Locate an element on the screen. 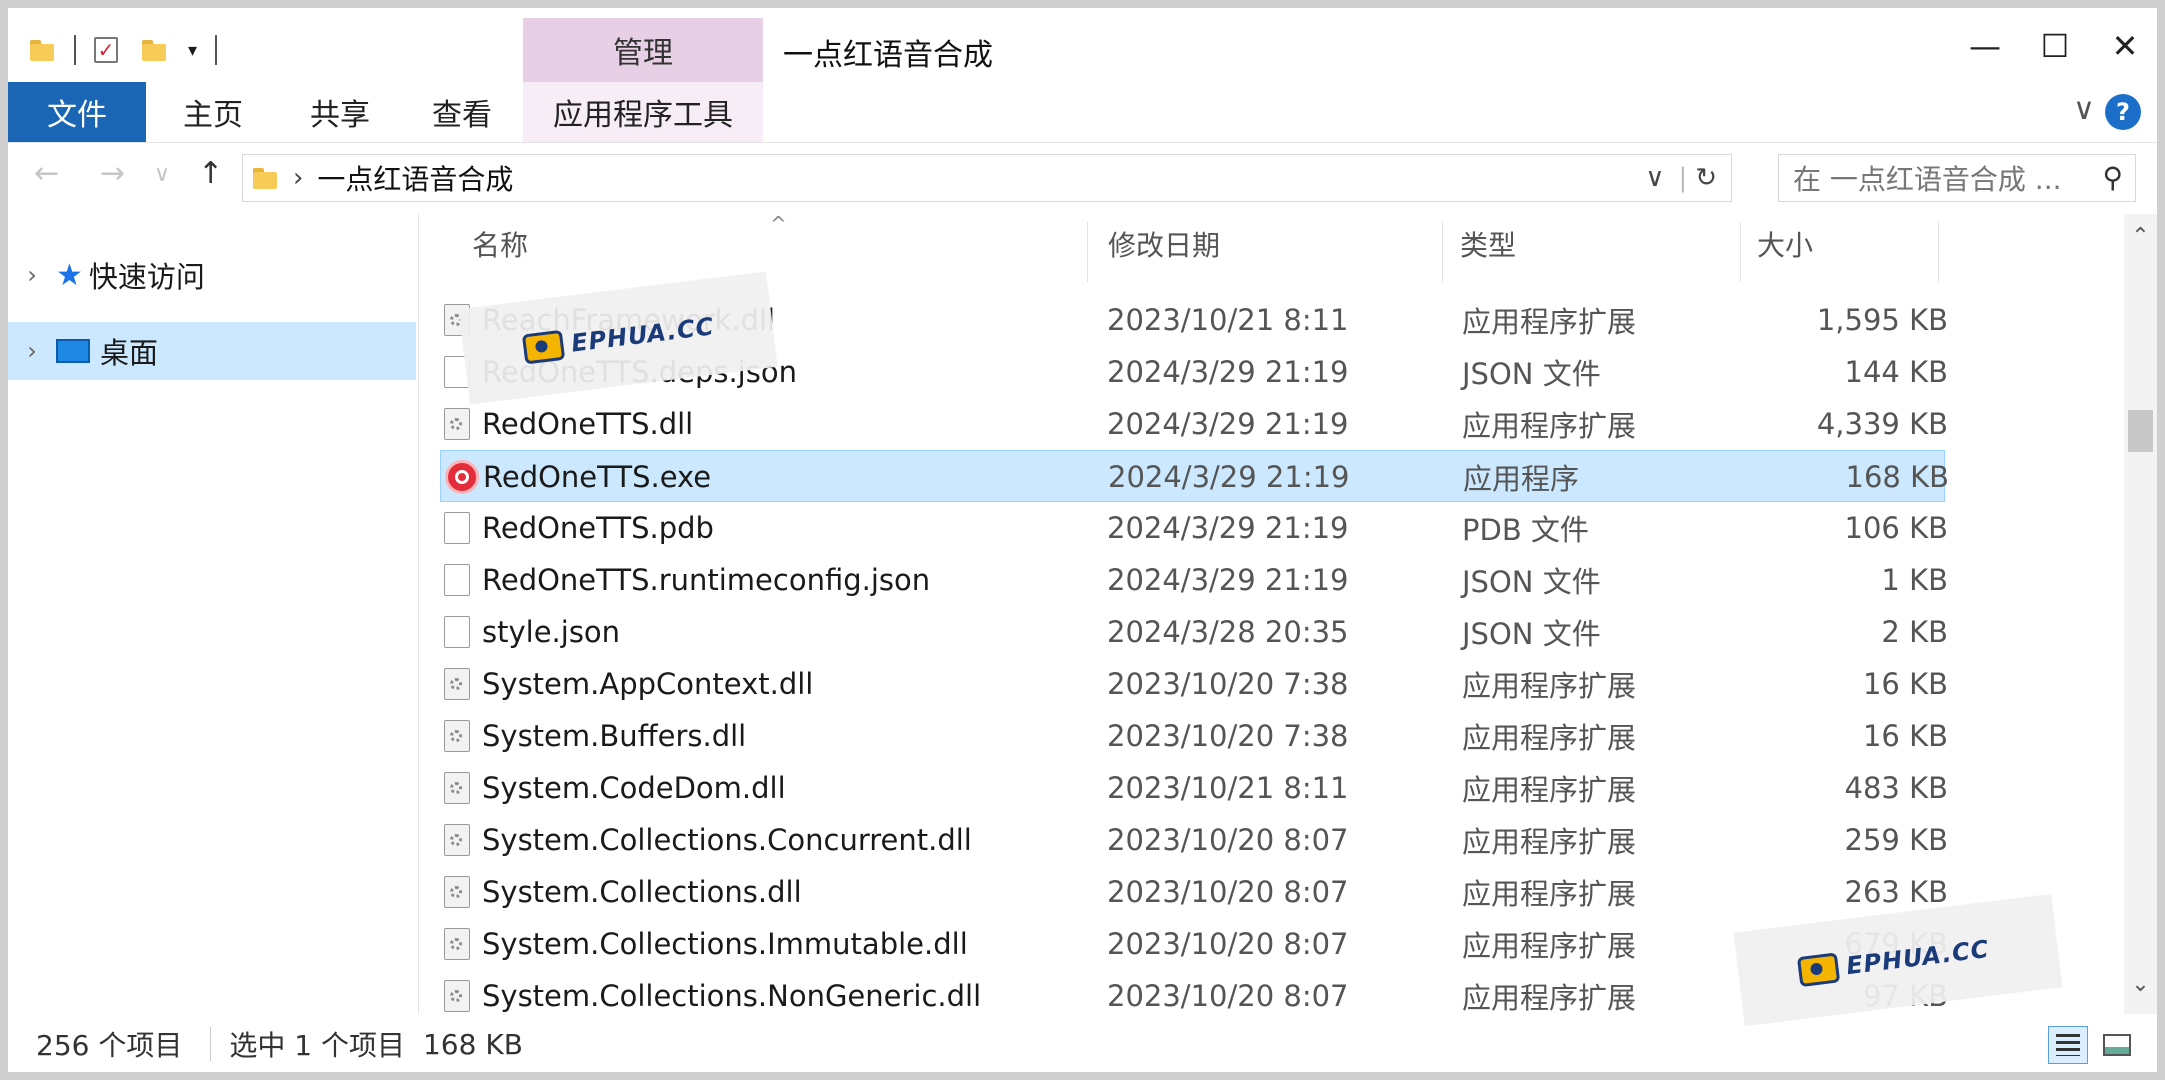 The image size is (2165, 1080). up-button: ↑ is located at coordinates (210, 173).